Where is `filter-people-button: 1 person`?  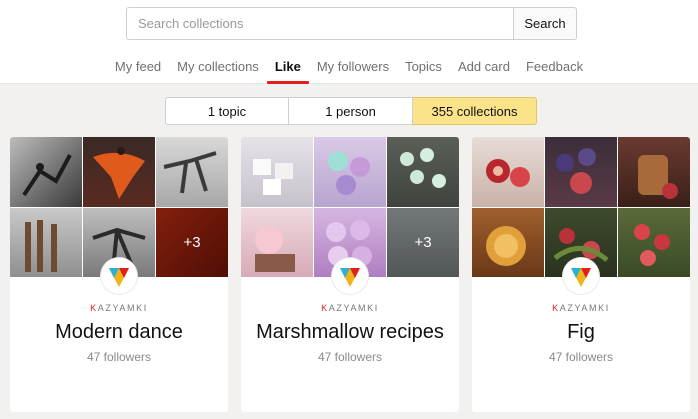 filter-people-button: 1 person is located at coordinates (351, 111).